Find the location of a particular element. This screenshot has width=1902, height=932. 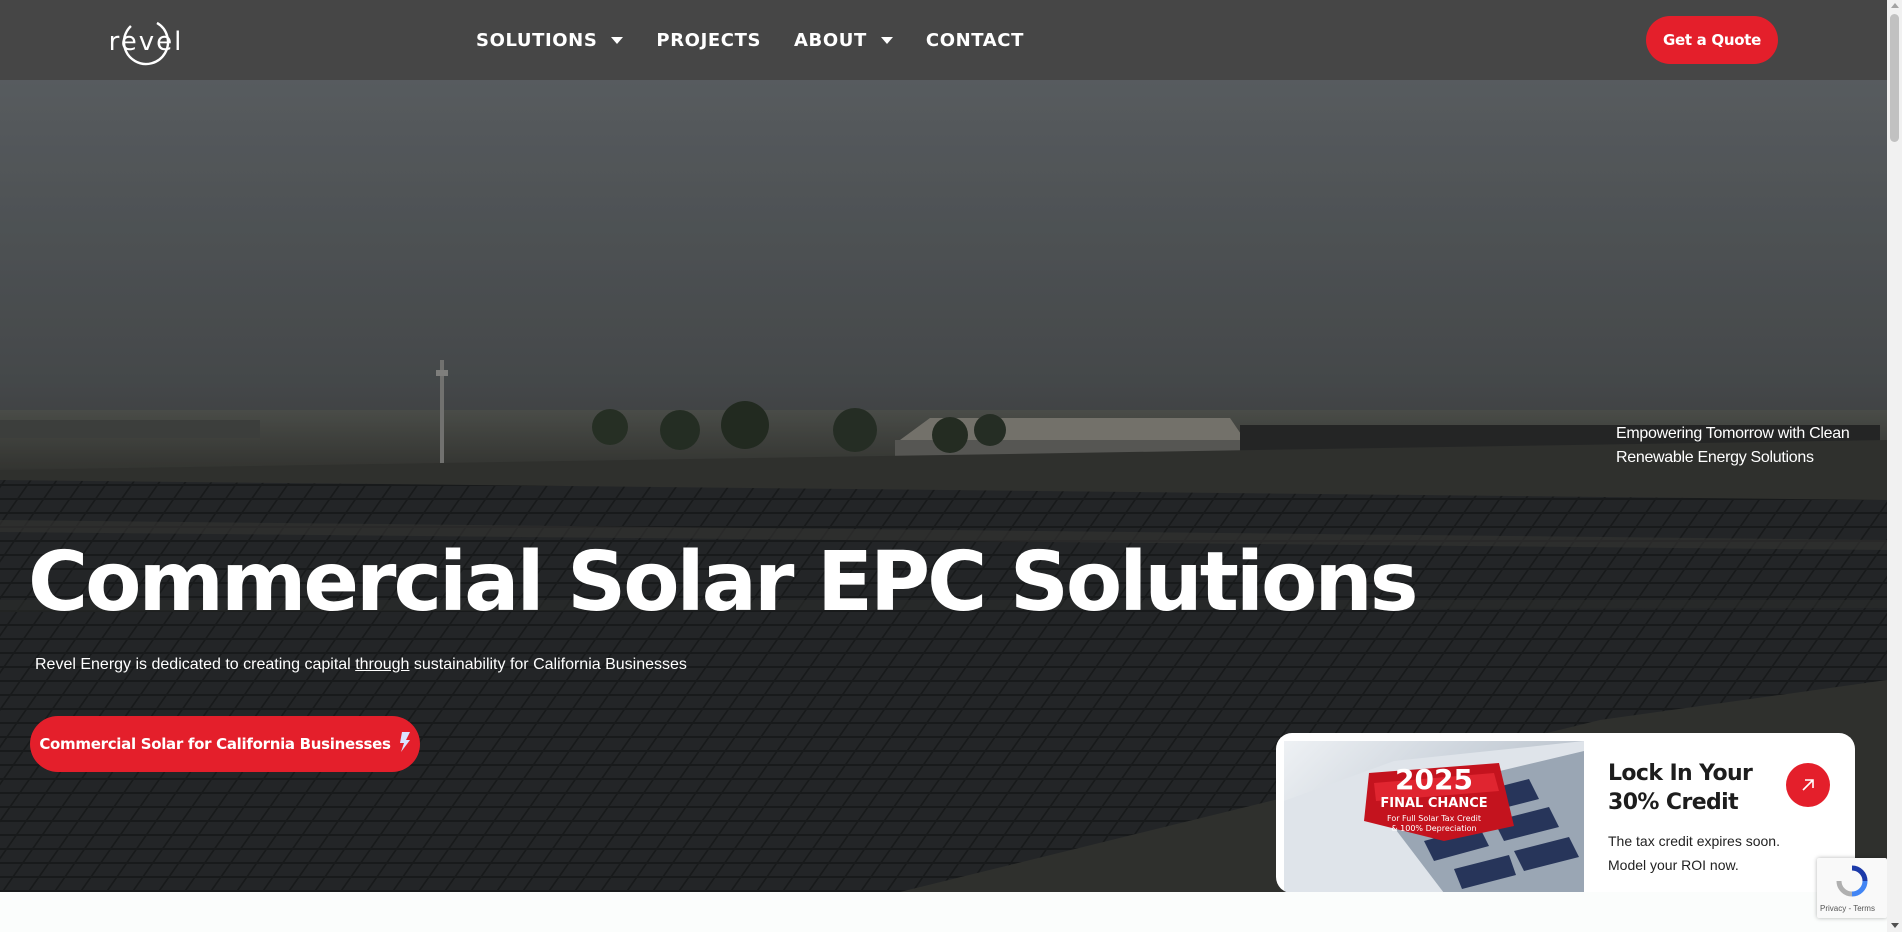

recaptcha-badge: Privacy - Terms is located at coordinates (1852, 888).